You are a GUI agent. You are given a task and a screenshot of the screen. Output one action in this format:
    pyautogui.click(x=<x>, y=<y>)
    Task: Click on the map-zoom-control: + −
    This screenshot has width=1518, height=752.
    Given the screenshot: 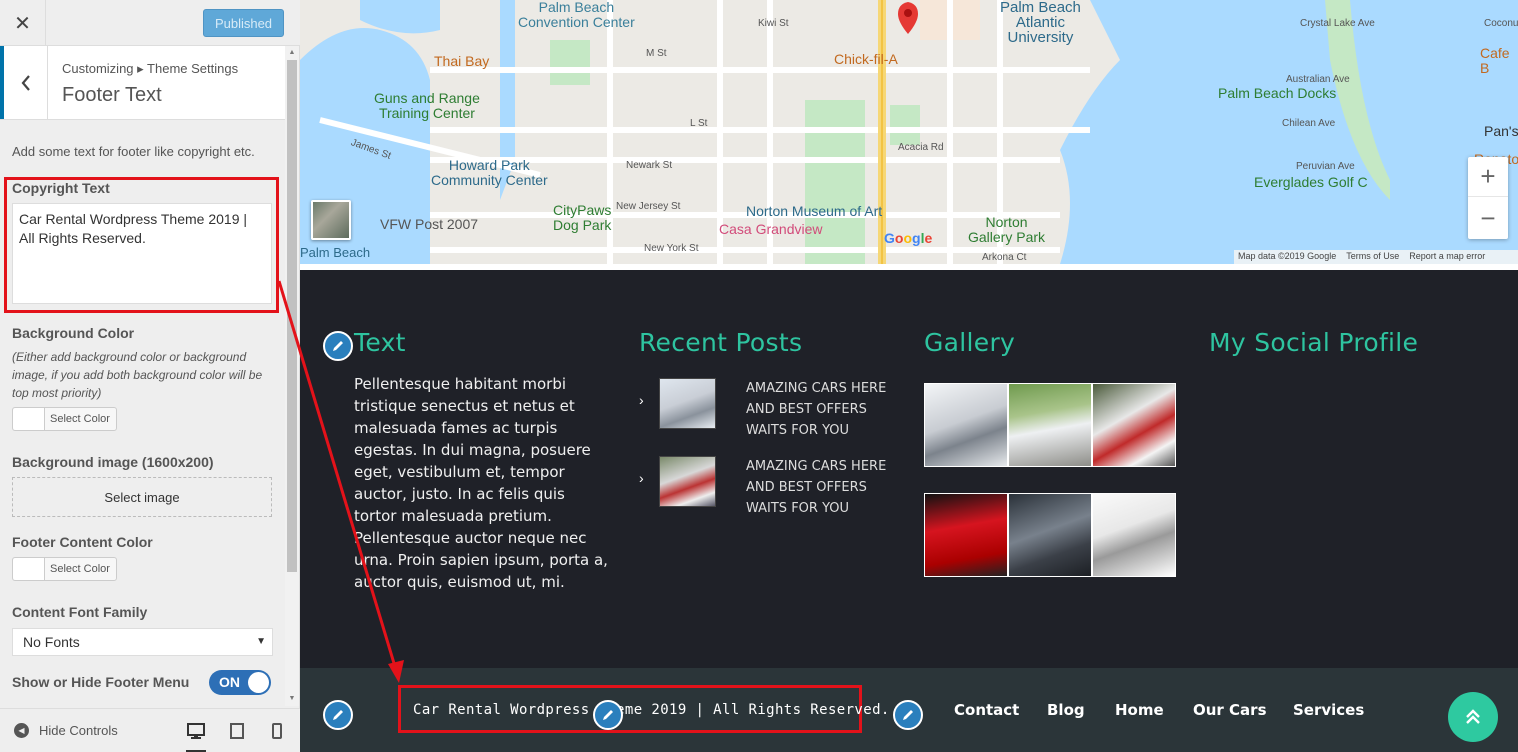 What is the action you would take?
    pyautogui.click(x=1488, y=198)
    